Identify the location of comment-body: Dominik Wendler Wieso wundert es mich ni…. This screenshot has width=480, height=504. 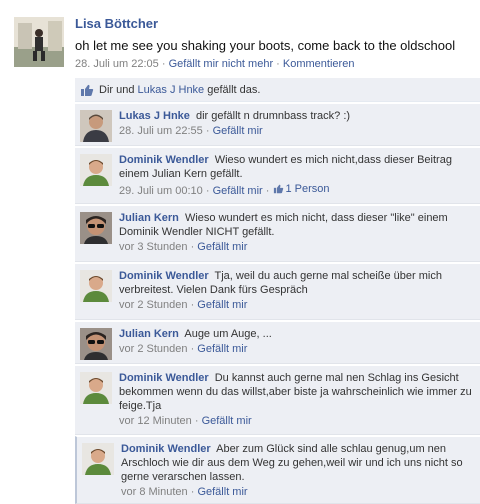
(296, 175).